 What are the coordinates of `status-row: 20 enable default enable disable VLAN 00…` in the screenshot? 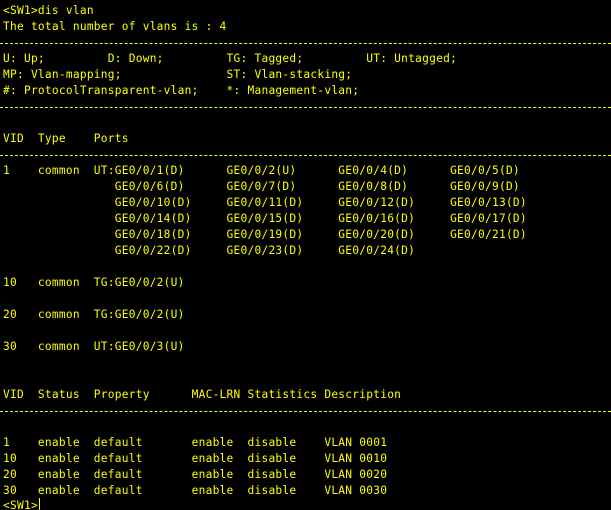 It's located at (195, 474).